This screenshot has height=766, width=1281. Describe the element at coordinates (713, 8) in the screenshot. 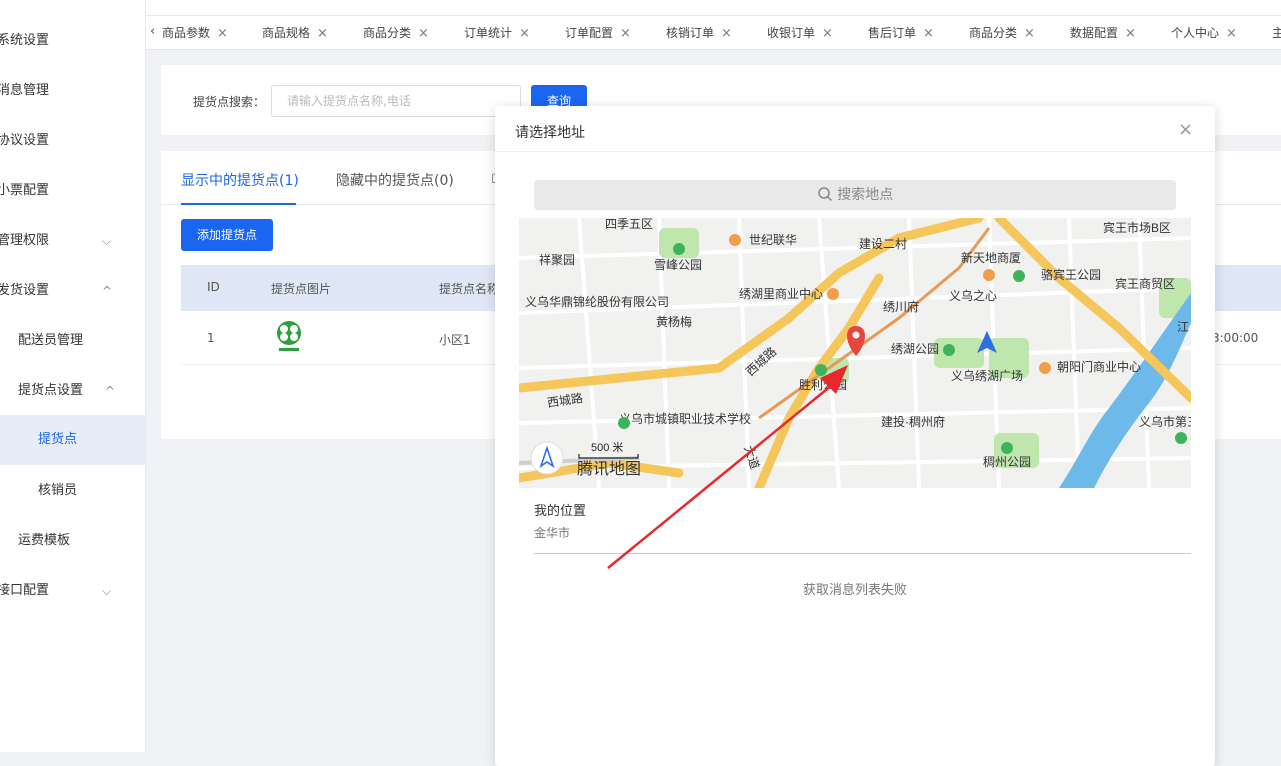

I see `top-header` at that location.